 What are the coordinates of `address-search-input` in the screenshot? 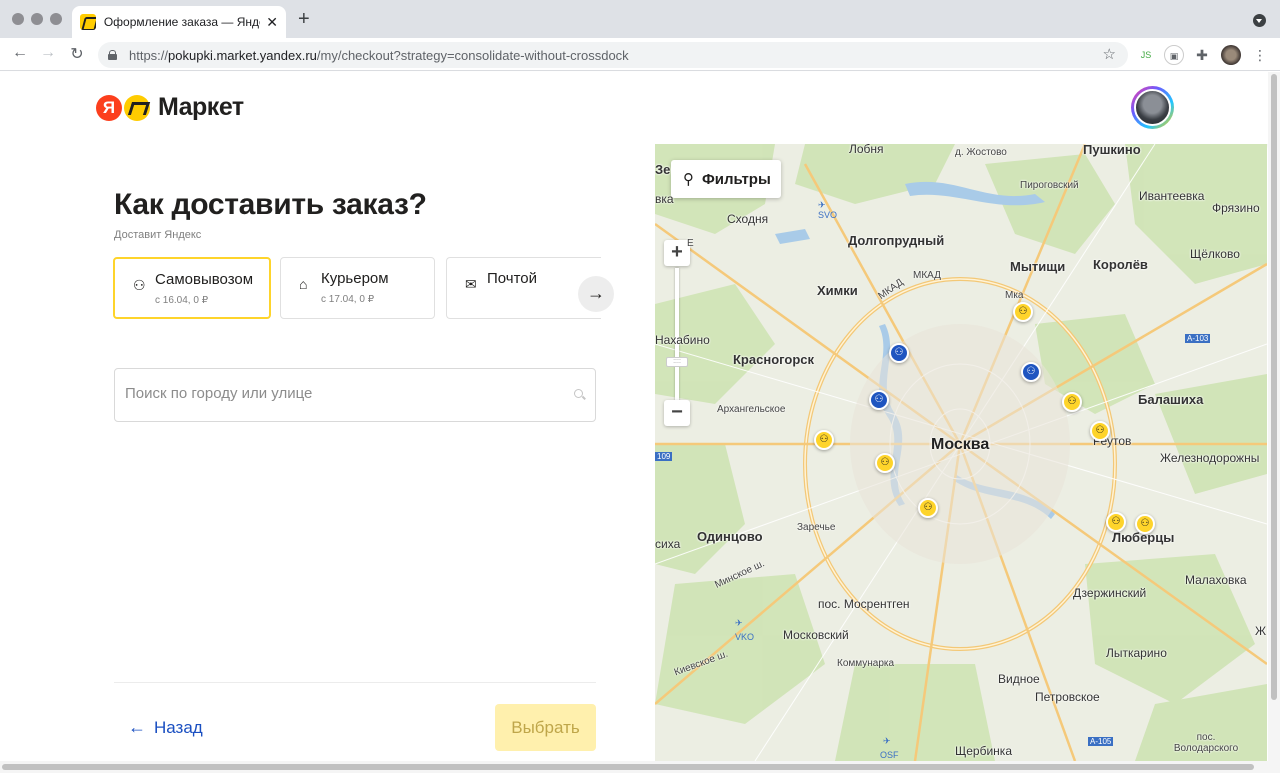 It's located at (345, 393).